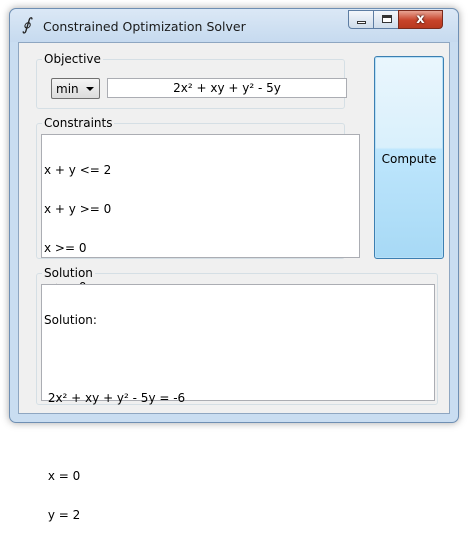 The height and width of the screenshot is (548, 474). I want to click on objective-group-label: Objective, so click(72, 59).